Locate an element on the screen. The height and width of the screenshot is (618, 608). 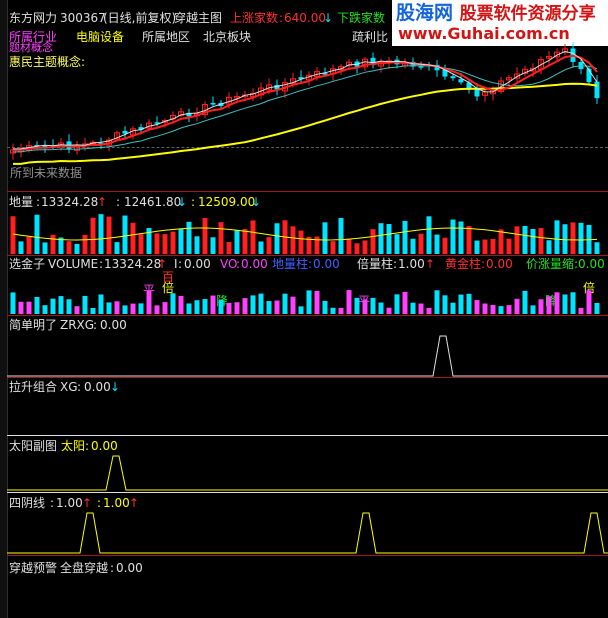
signal-sun is located at coordinates (307, 473).